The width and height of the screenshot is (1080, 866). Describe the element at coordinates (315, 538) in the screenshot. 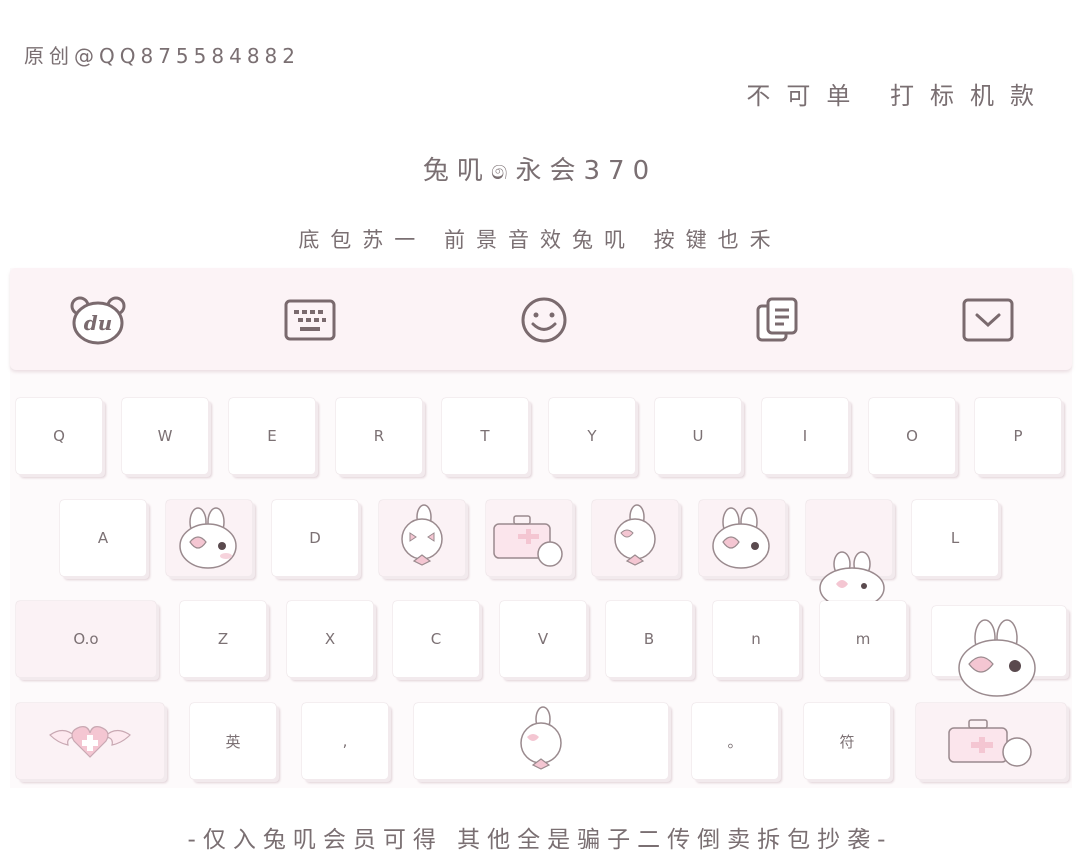

I see `key-d: D` at that location.